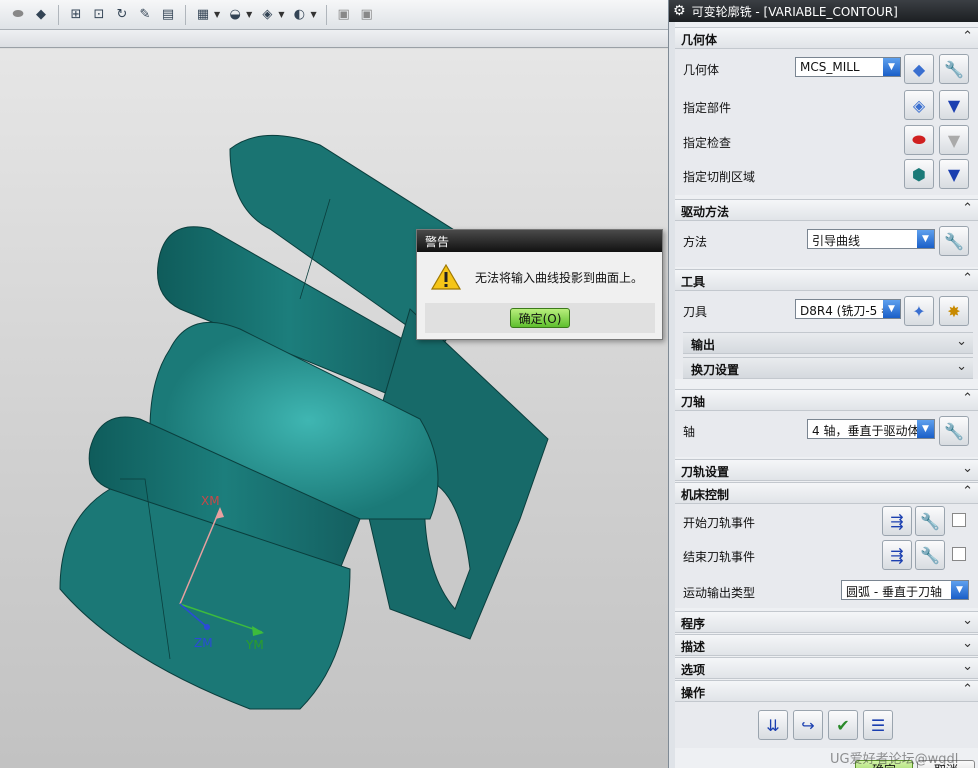 This screenshot has height=768, width=978. What do you see at coordinates (540, 318) in the screenshot?
I see `ok-button: 确定(O)` at bounding box center [540, 318].